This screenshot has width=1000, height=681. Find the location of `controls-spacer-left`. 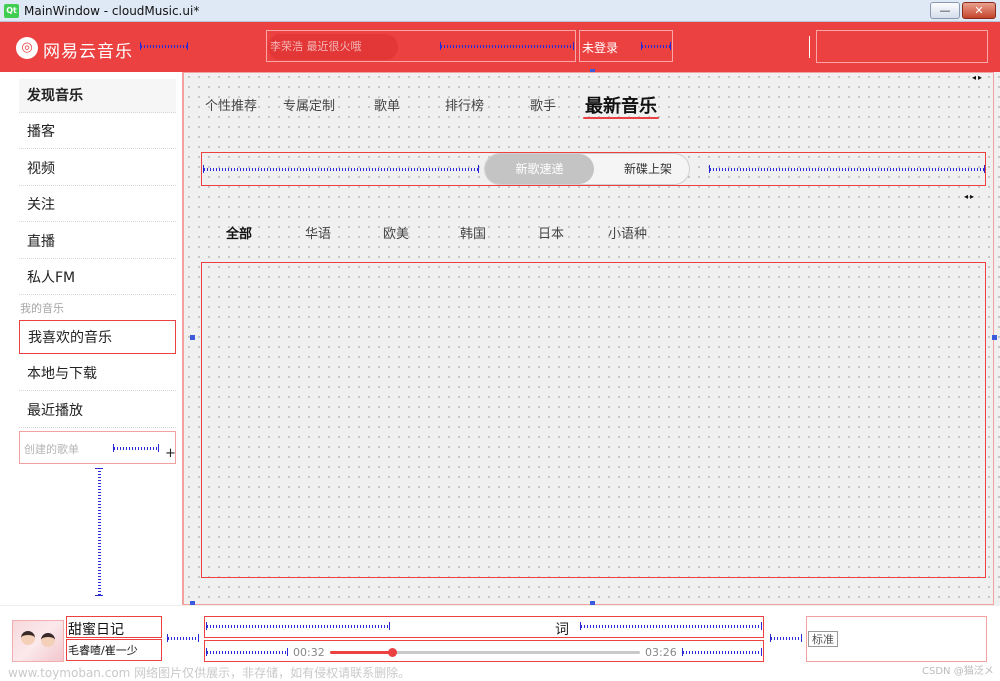

controls-spacer-left is located at coordinates (298, 626).